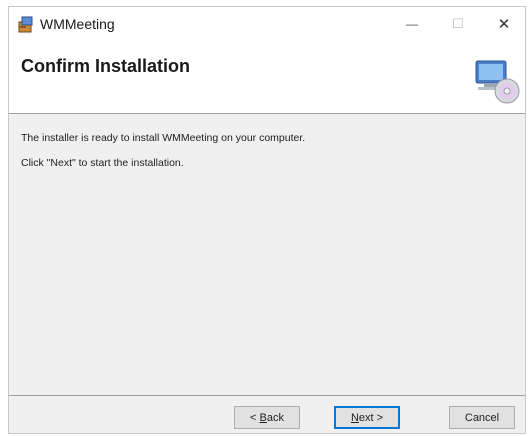 This screenshot has width=532, height=436. Describe the element at coordinates (255, 417) in the screenshot. I see `back-prefix: <` at that location.